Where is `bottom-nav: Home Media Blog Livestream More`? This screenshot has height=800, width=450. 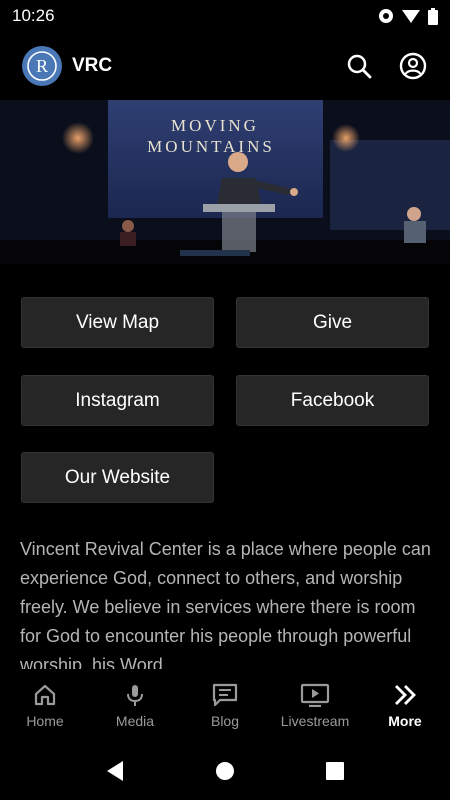 bottom-nav: Home Media Blog Livestream More is located at coordinates (225, 706).